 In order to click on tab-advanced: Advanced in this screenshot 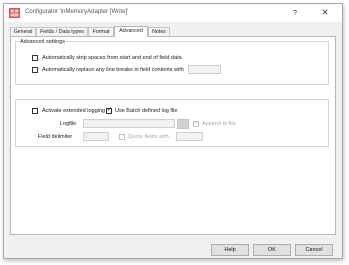, I will do `click(131, 31)`.